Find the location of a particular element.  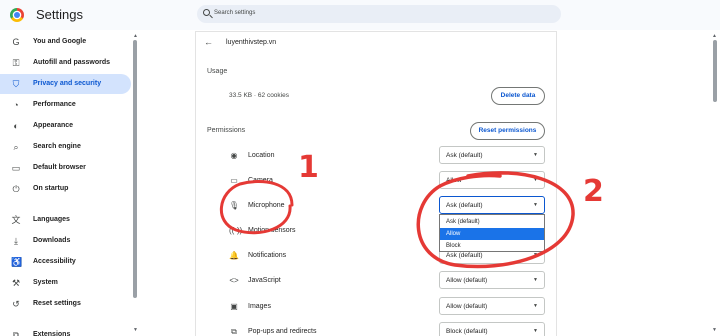

select-value: Allow is located at coordinates (454, 180).